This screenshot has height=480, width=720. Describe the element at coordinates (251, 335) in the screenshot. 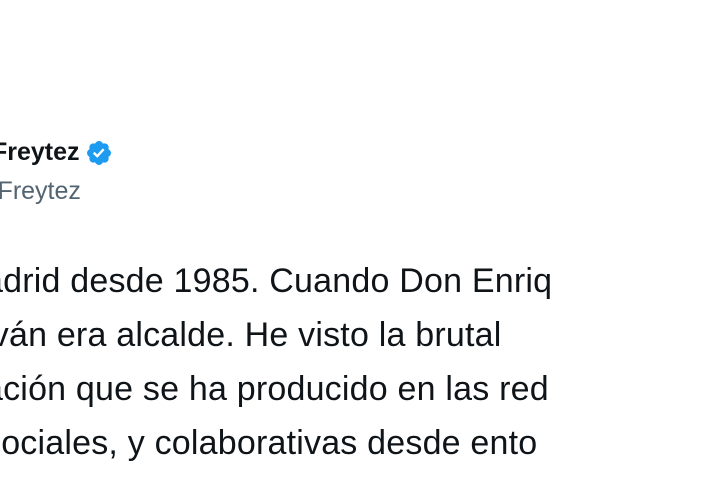

I see `tweet-text-line: lván era alcalde. He visto la brutal` at that location.